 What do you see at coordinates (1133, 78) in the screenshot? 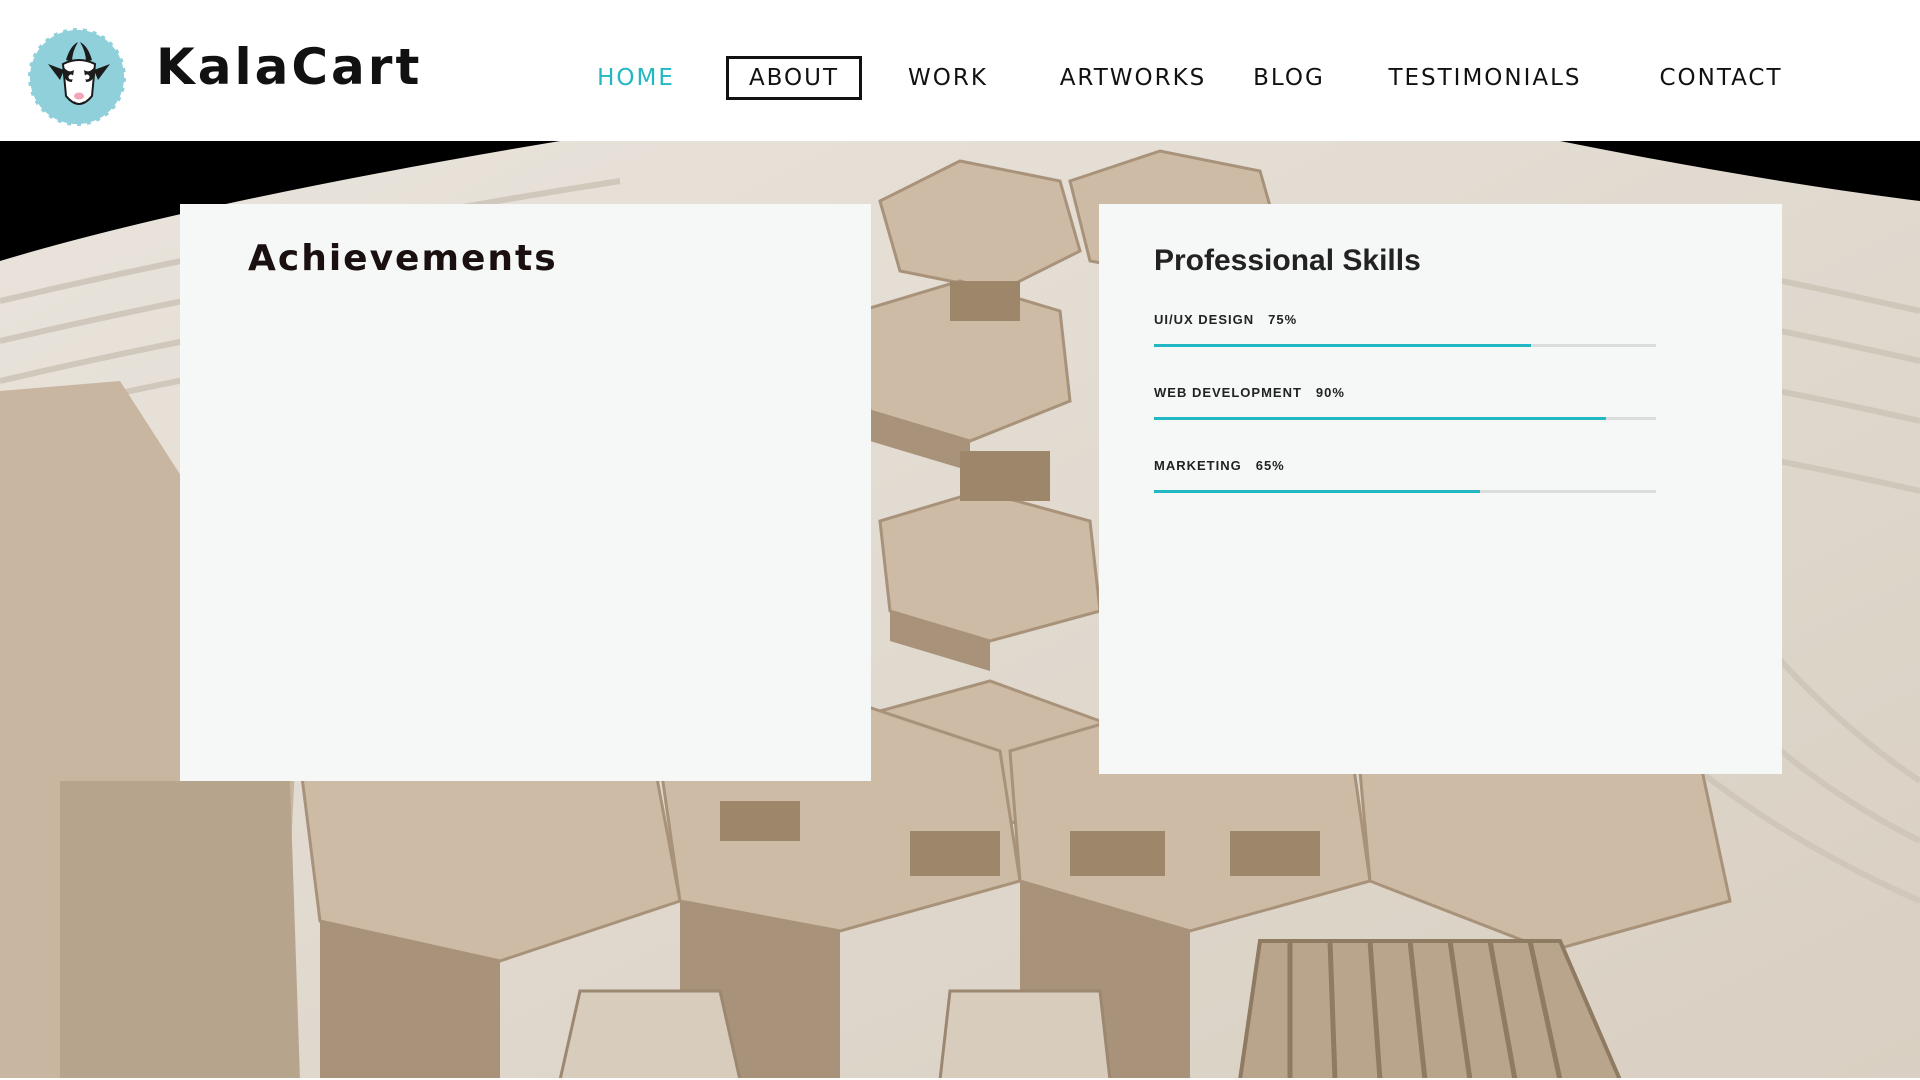
I see `nav-artworks: ARTWORKS` at bounding box center [1133, 78].